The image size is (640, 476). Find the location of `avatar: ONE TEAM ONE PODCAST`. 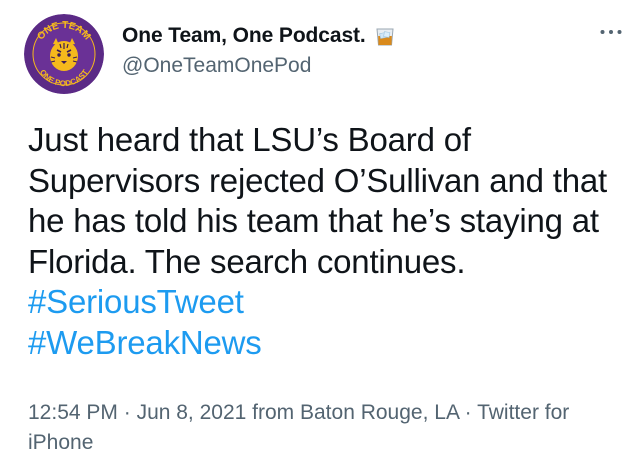

avatar: ONE TEAM ONE PODCAST is located at coordinates (64, 54).